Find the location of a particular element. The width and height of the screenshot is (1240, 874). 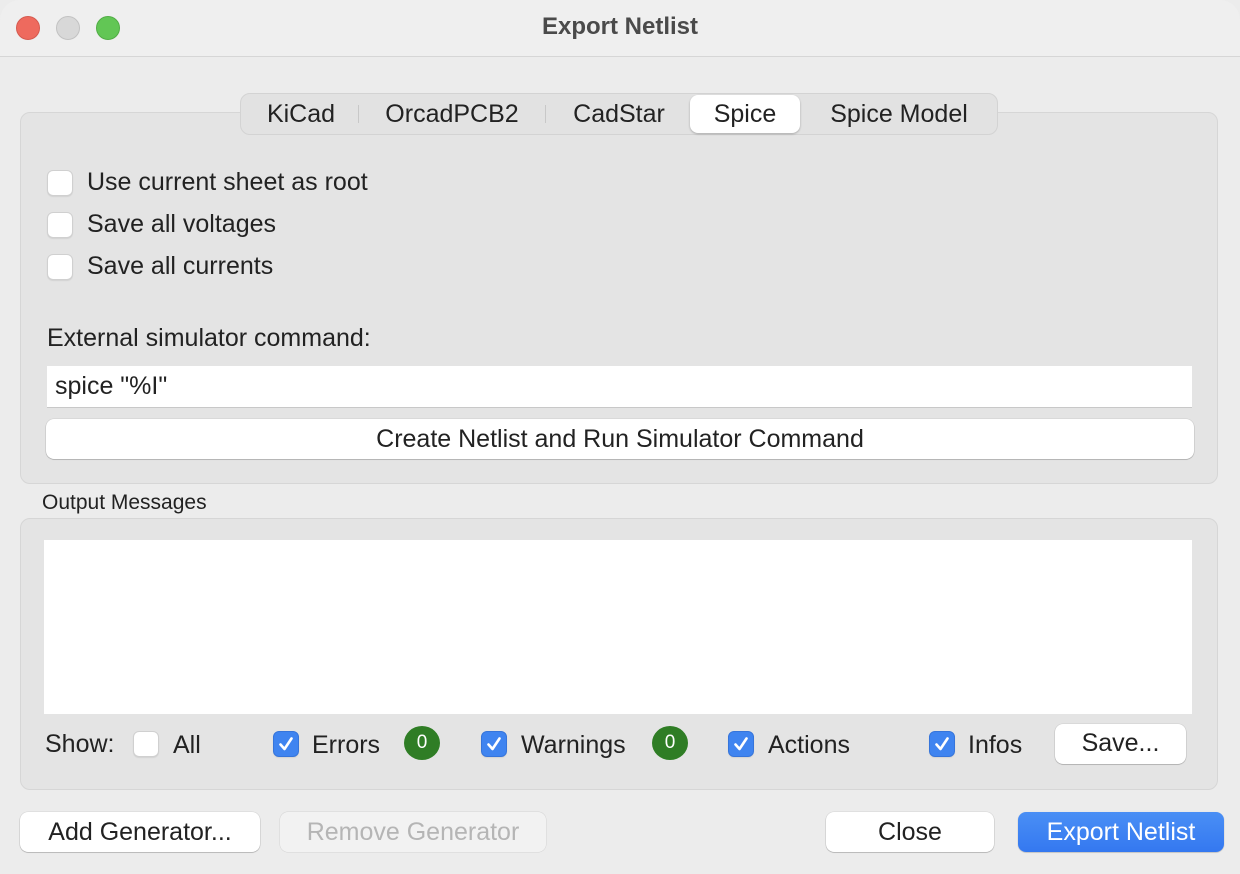

export-netlist-button: Export Netlist is located at coordinates (1121, 832).